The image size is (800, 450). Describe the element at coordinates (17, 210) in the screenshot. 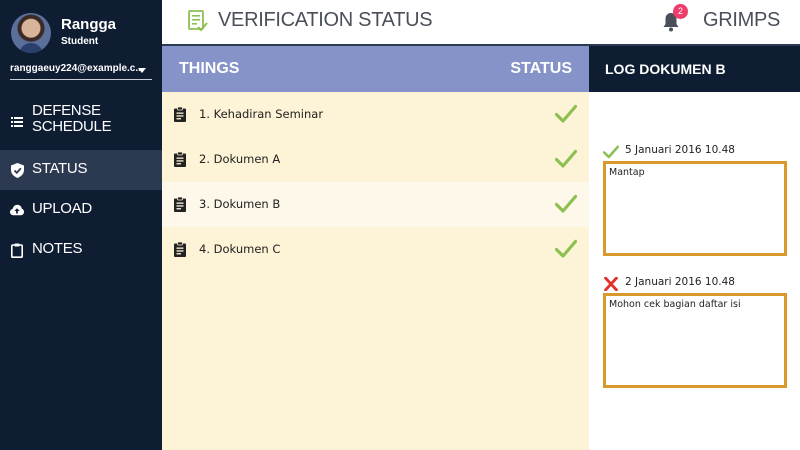

I see `cloud-upload-icon` at that location.